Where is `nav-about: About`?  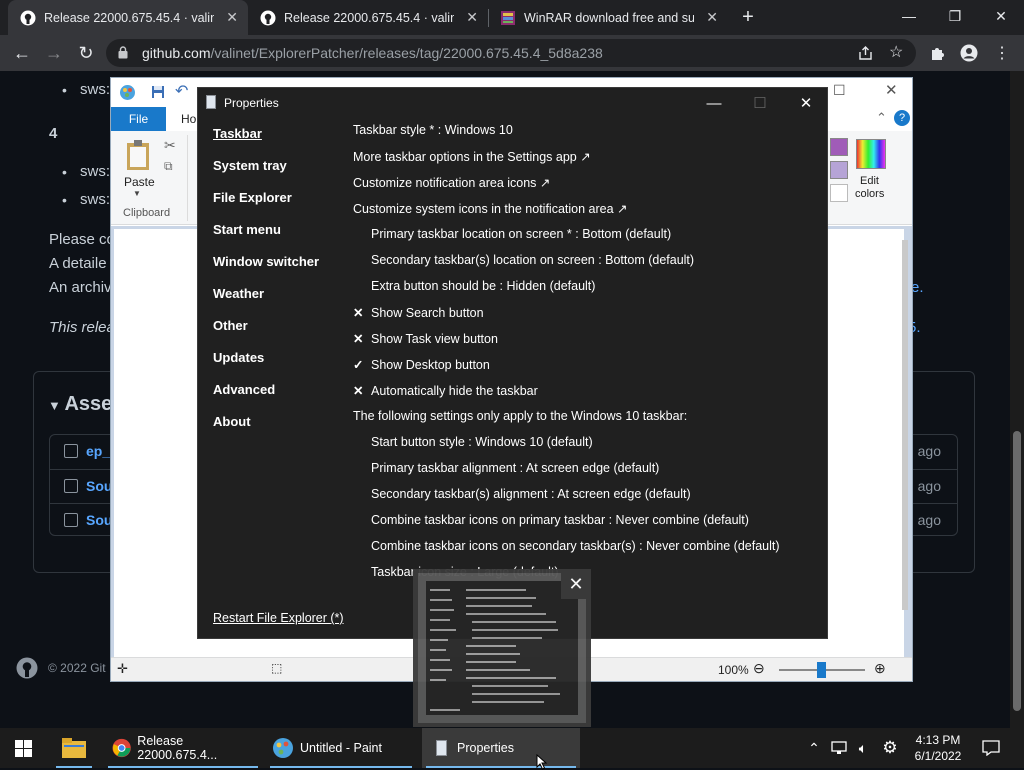
nav-about: About is located at coordinates (232, 421).